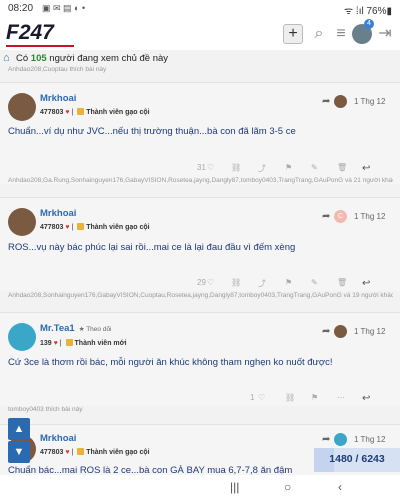  What do you see at coordinates (83, 343) in the screenshot?
I see `user-stats: 139 ♥ | Thành viên mới` at bounding box center [83, 343].